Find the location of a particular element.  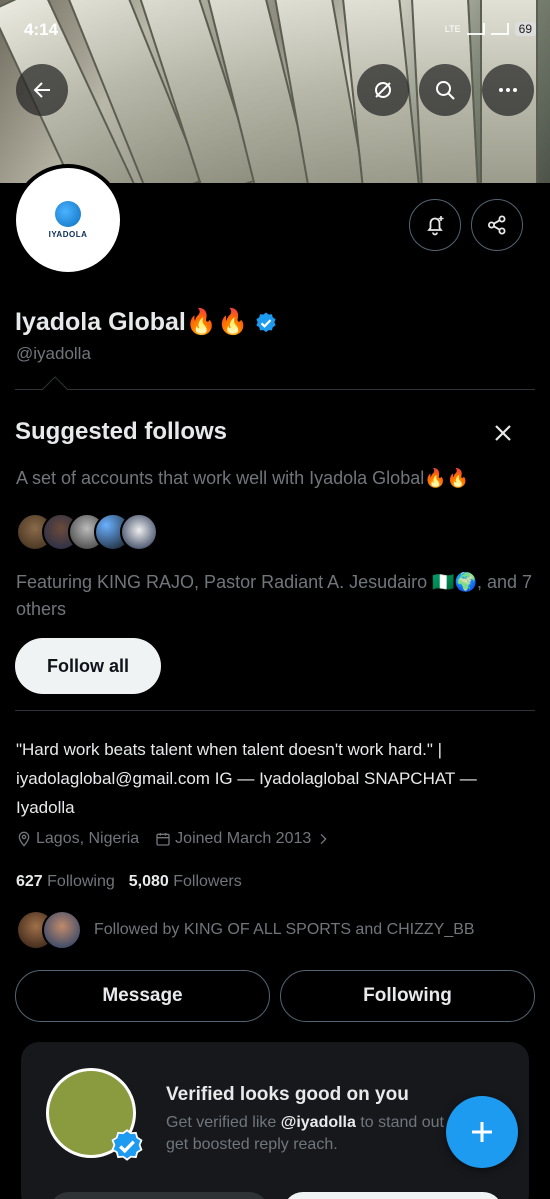

grok-button is located at coordinates (383, 90).